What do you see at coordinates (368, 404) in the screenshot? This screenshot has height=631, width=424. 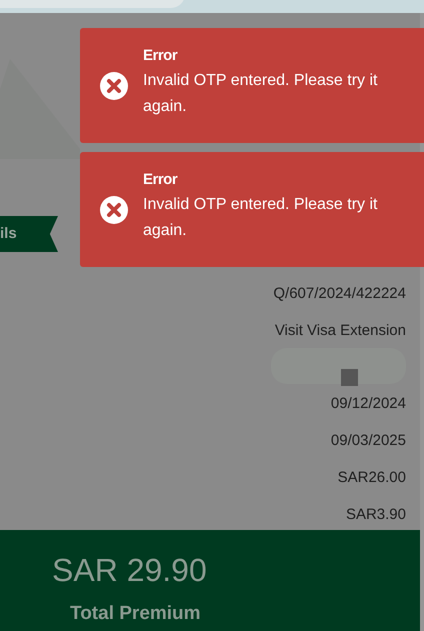 I see `detail-value: 09/12/2024` at bounding box center [368, 404].